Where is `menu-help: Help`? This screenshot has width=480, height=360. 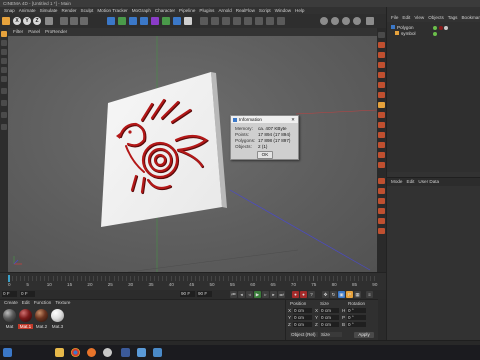
menu-help: Help is located at coordinates (299, 10).